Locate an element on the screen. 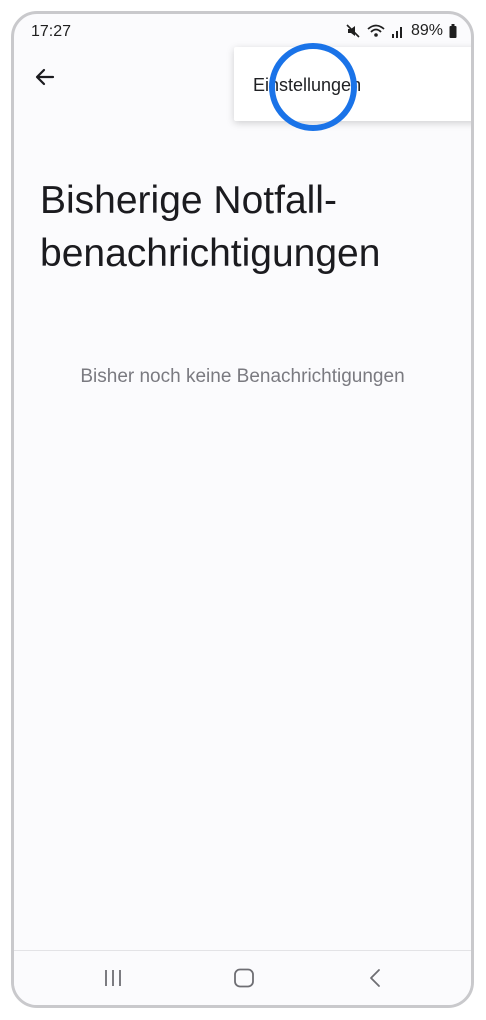 The image size is (486, 1020). recents-icon is located at coordinates (113, 978).